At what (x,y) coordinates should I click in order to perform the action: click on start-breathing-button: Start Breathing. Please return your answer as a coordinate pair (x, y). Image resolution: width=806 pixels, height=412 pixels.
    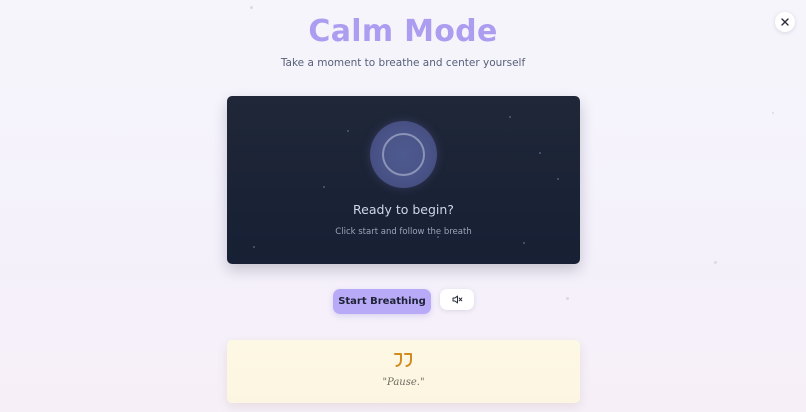
    Looking at the image, I should click on (382, 301).